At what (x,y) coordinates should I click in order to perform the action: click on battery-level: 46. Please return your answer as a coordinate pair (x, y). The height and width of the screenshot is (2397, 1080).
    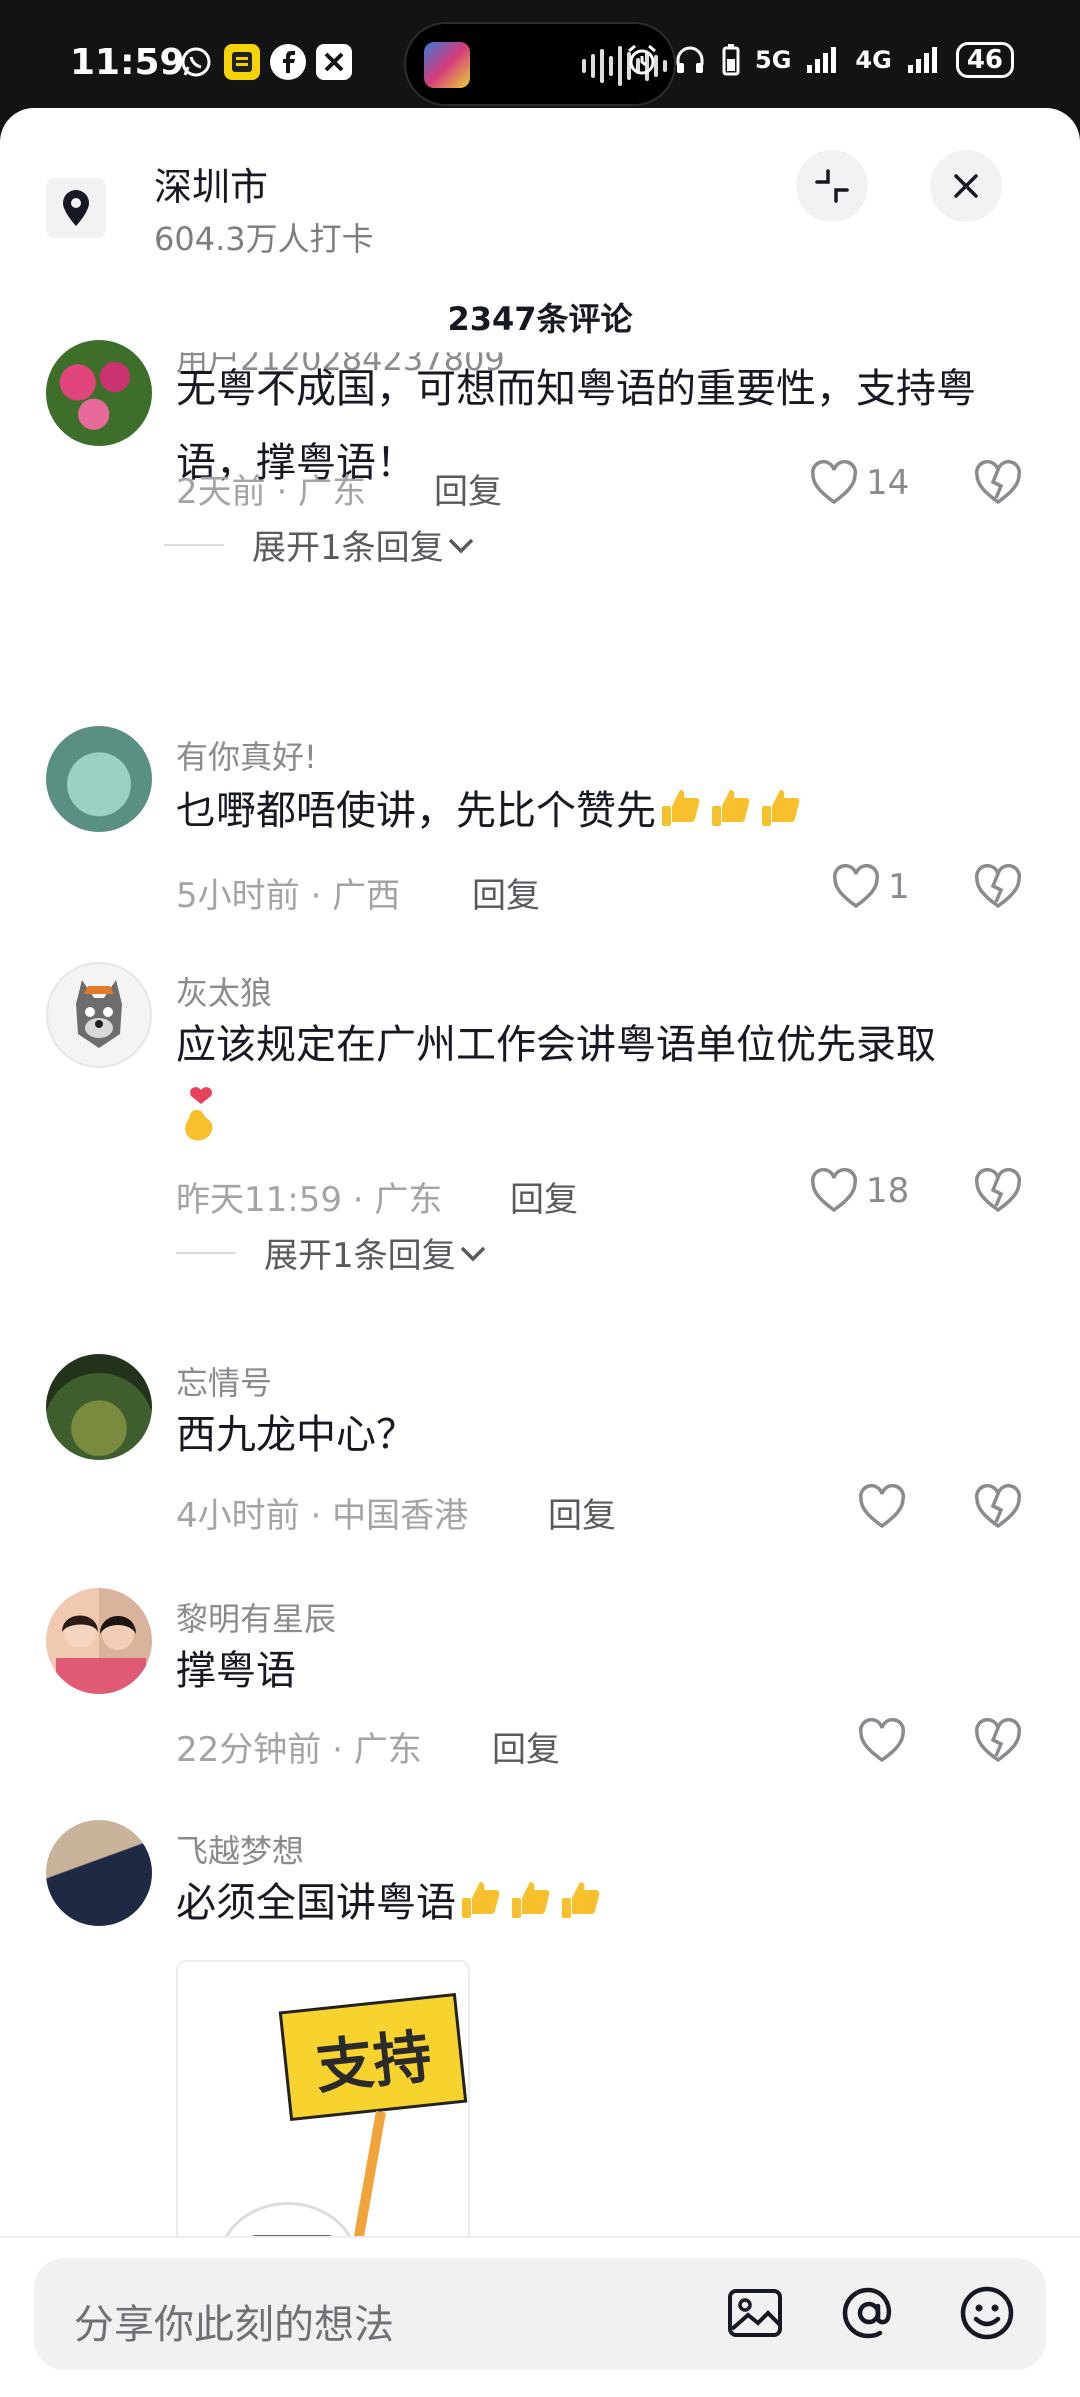
    Looking at the image, I should click on (984, 60).